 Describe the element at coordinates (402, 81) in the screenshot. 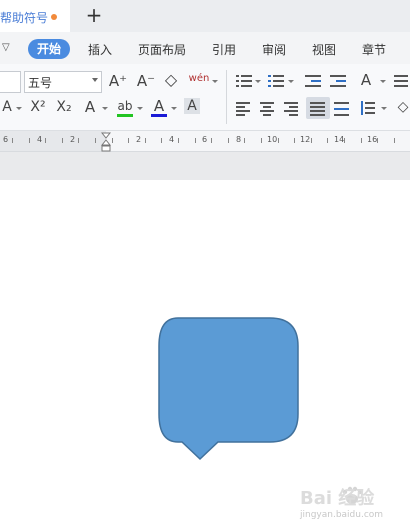

I see `show-hide-marks-icon` at that location.